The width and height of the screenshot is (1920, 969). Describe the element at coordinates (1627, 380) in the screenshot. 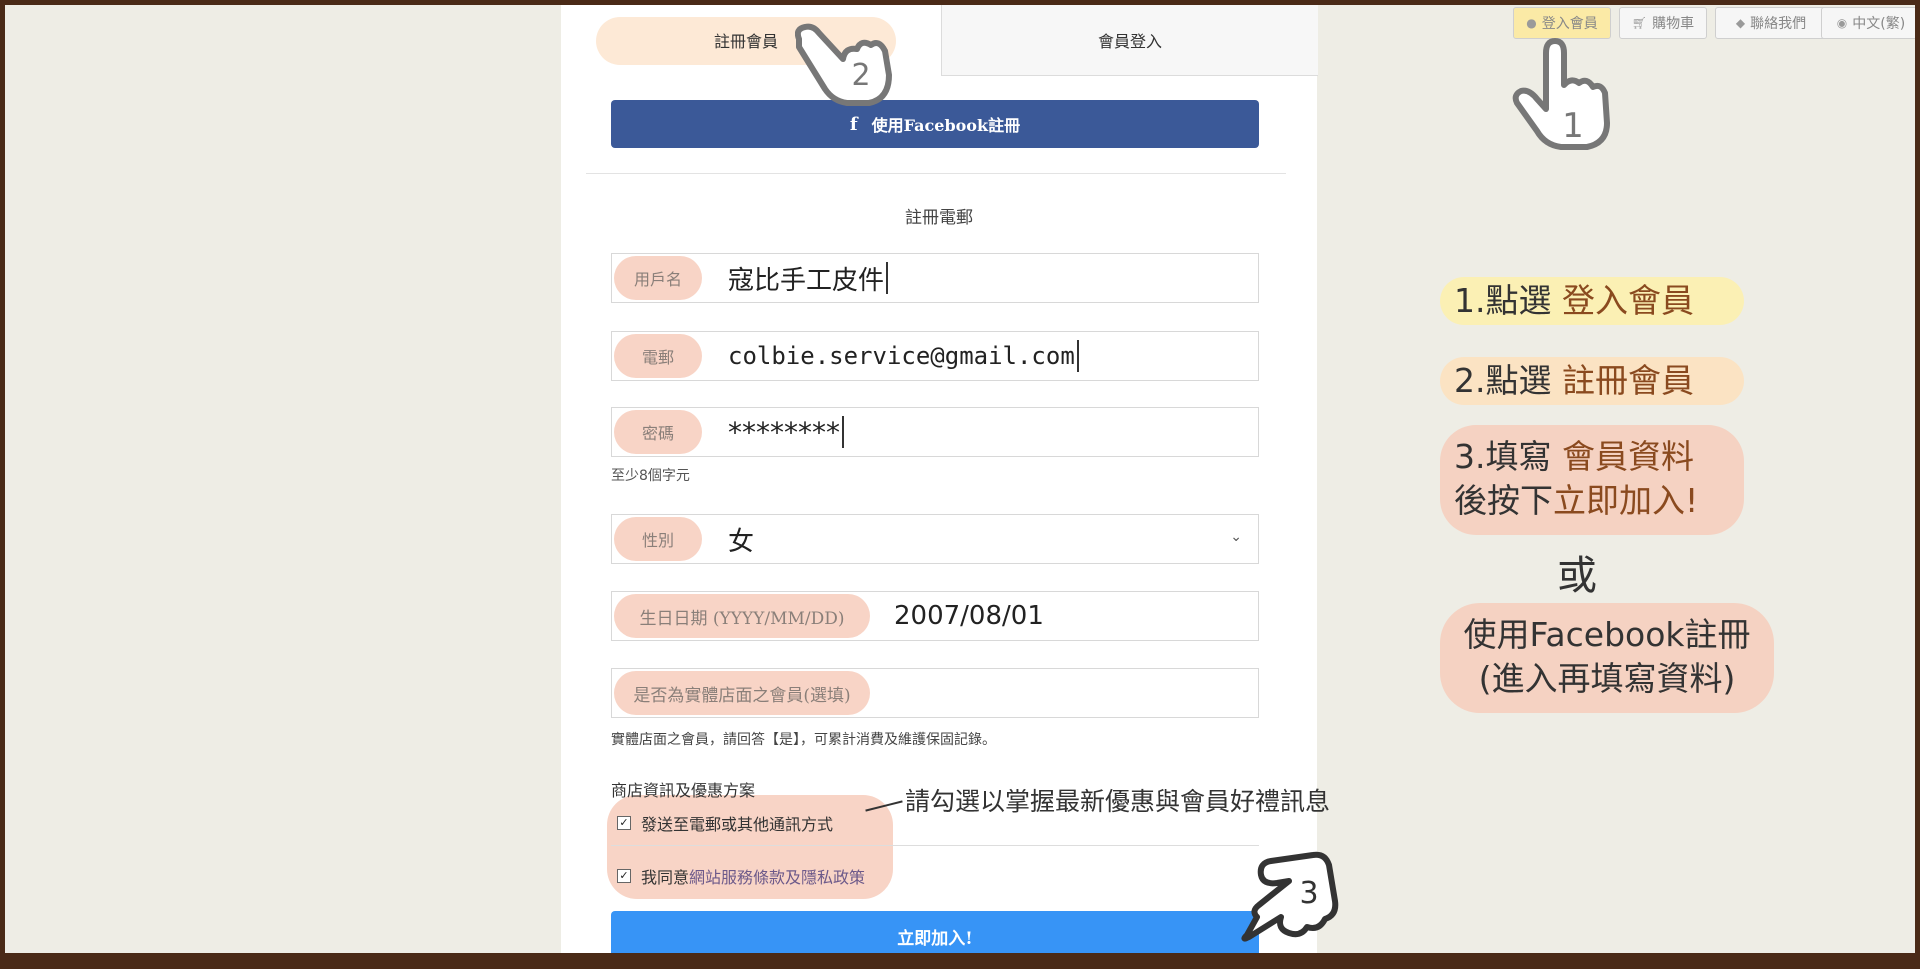

I see `step-2-accent: 註冊會員` at that location.